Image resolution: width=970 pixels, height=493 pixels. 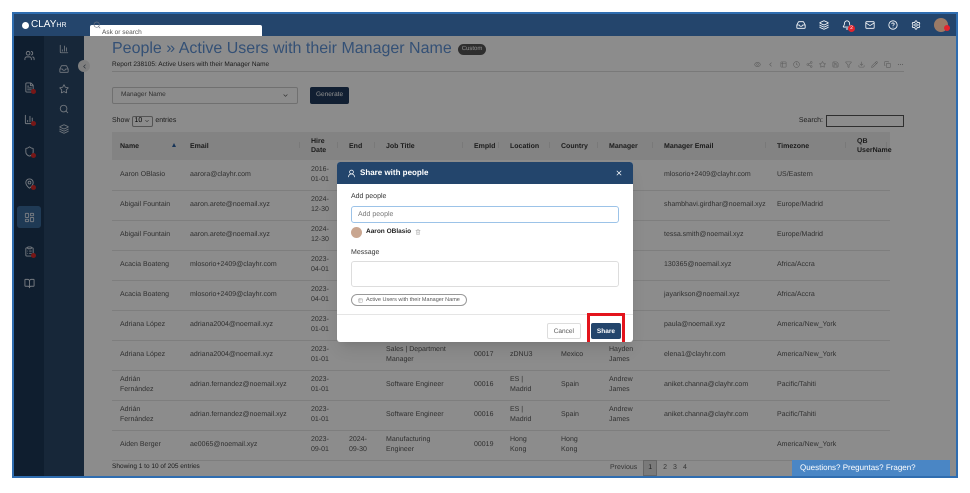 I want to click on bell-icon, so click(x=847, y=25).